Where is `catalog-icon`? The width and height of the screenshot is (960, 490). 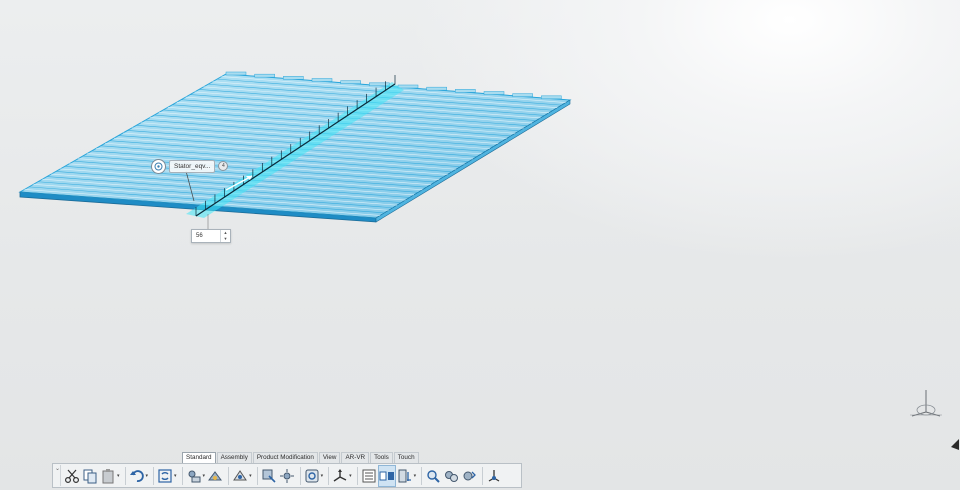
catalog-icon is located at coordinates (215, 476).